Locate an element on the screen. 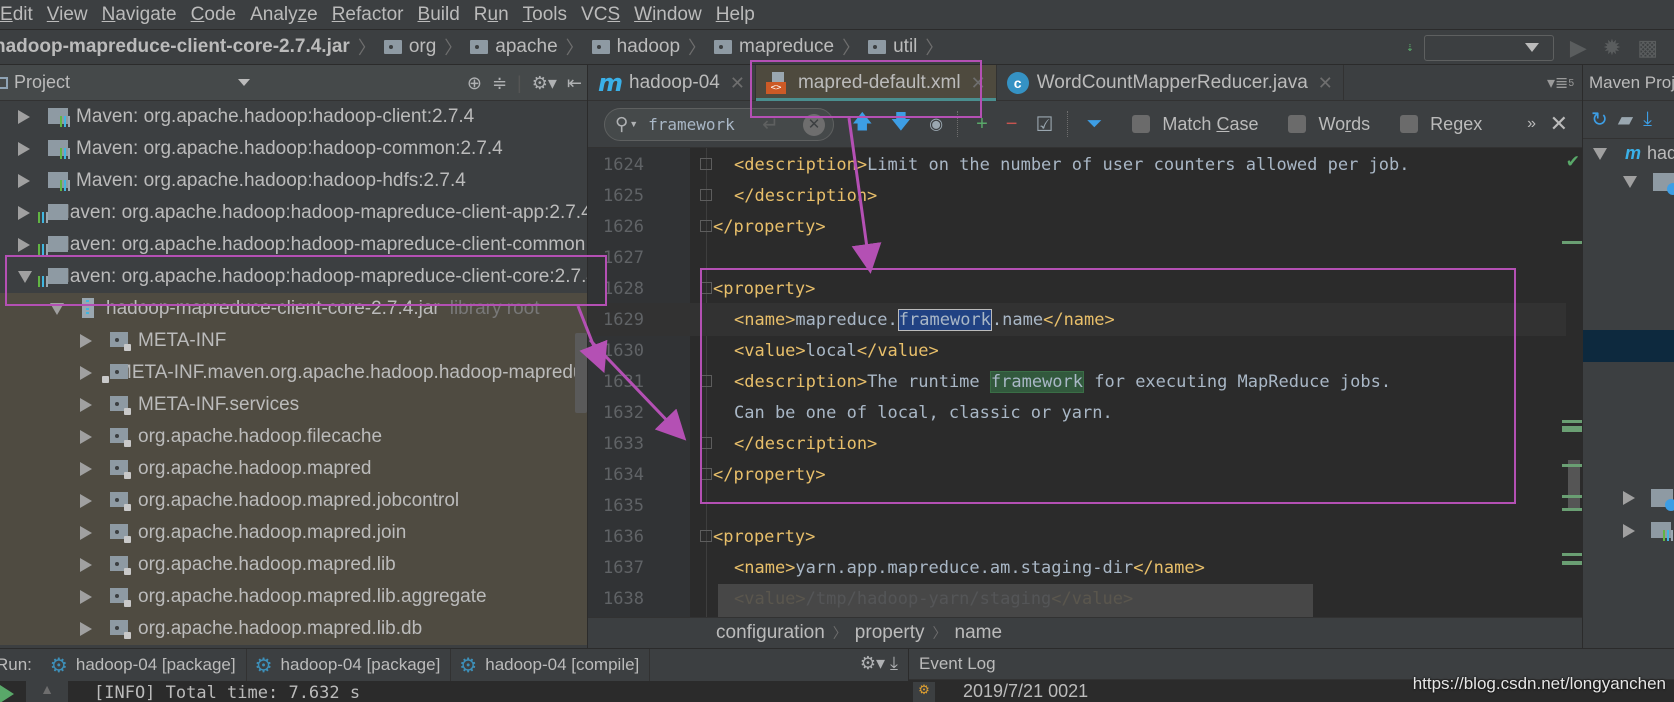 This screenshot has width=1674, height=702. nav-crumb: apache is located at coordinates (514, 47).